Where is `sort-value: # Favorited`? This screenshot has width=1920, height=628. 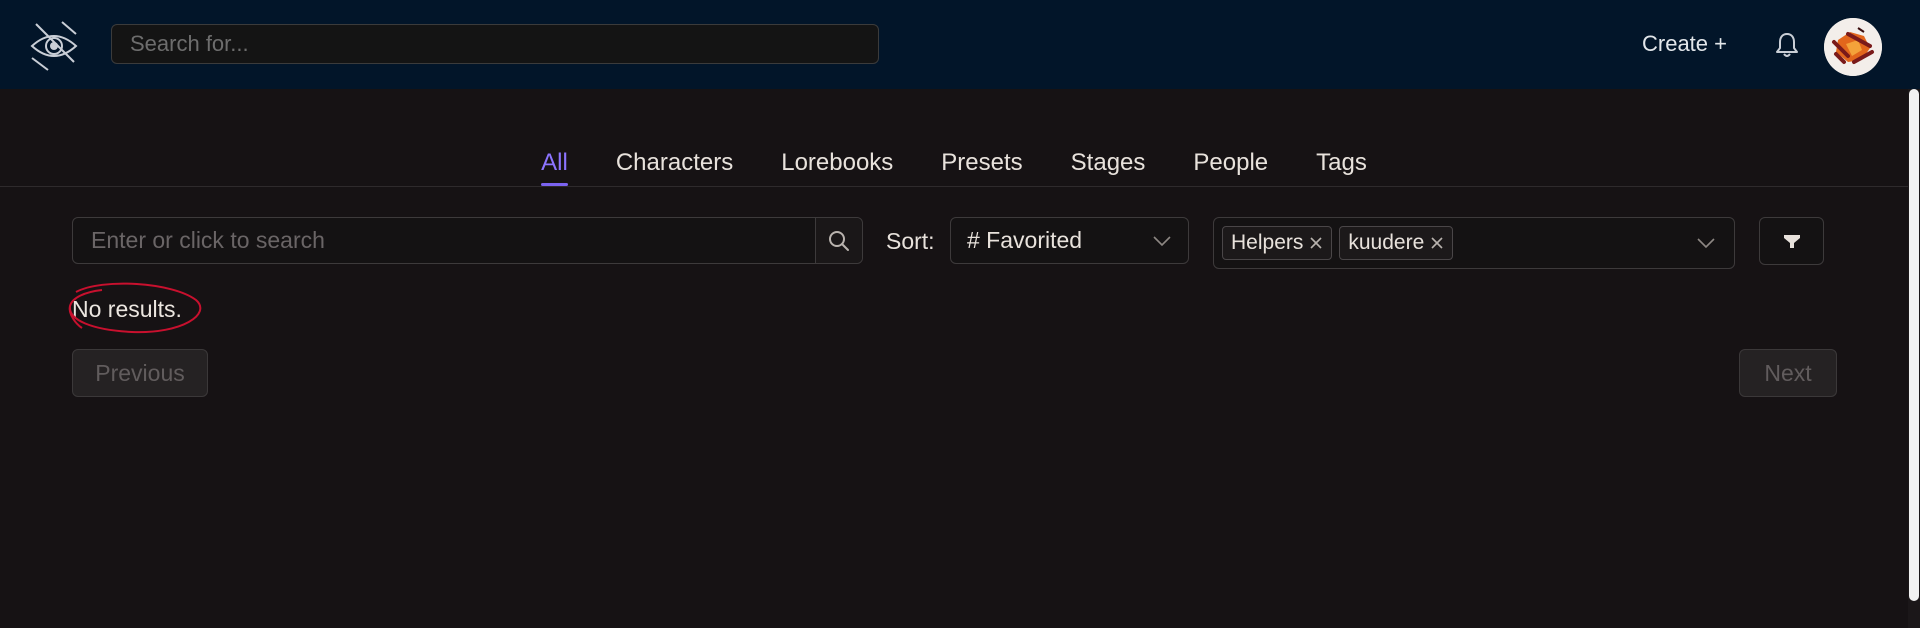 sort-value: # Favorited is located at coordinates (1025, 240).